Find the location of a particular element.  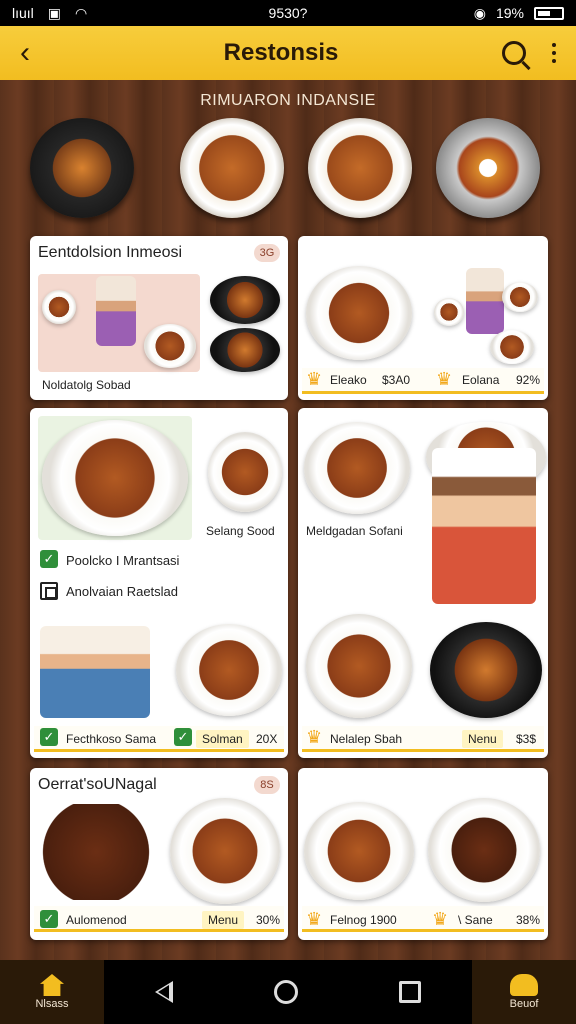

restaurant-card-6: ♛ Felnog 1900 ♛ \ Sane 38% is located at coordinates (423, 854).